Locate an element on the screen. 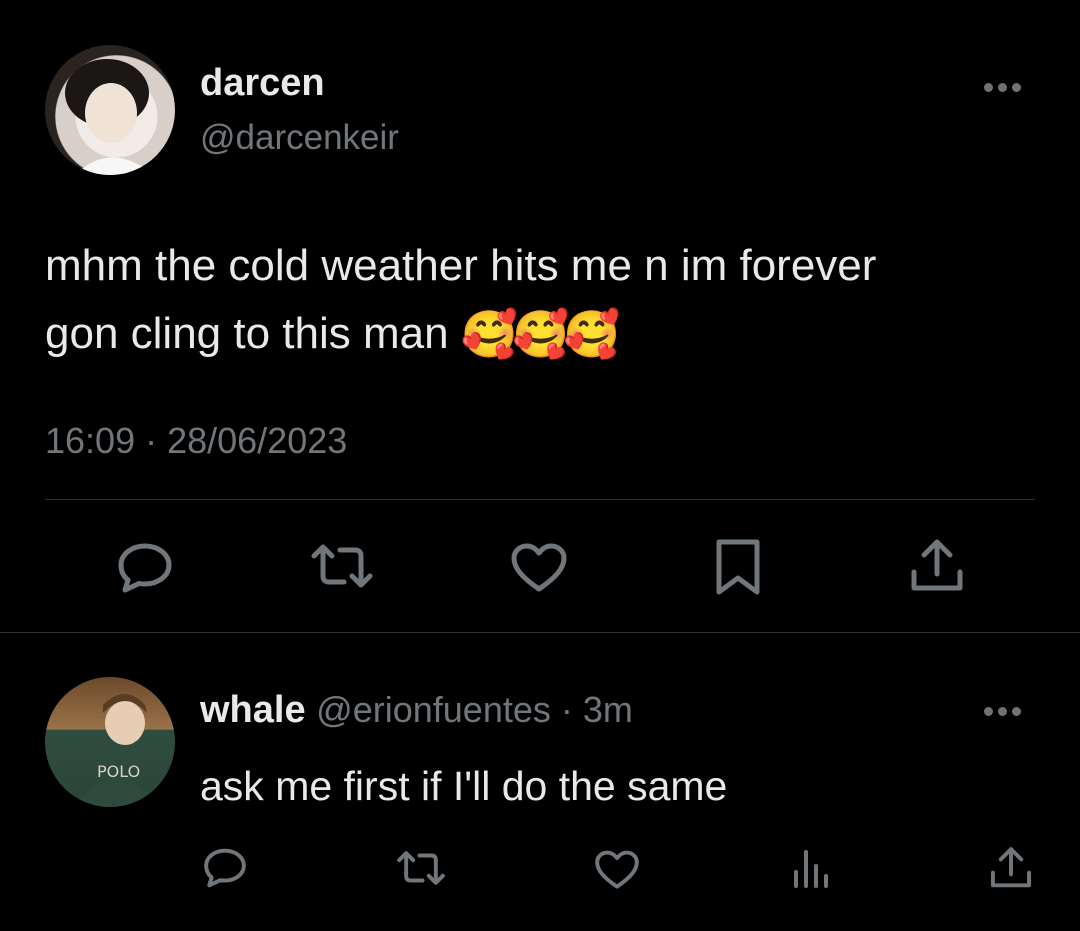 Image resolution: width=1080 pixels, height=931 pixels. section-divider is located at coordinates (540, 632).